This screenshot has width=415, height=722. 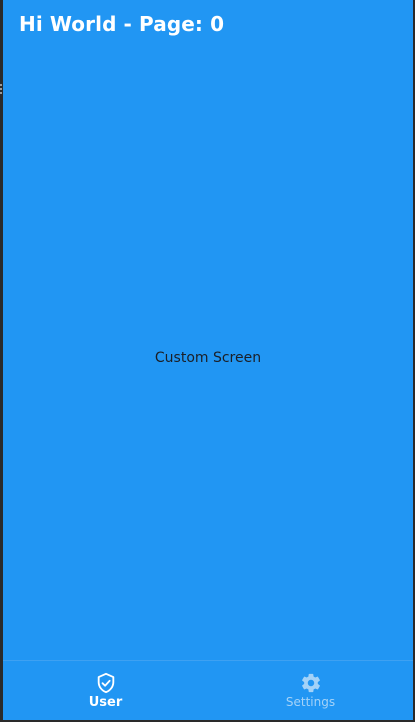 I want to click on nav-item-settings: Settings, so click(x=310, y=690).